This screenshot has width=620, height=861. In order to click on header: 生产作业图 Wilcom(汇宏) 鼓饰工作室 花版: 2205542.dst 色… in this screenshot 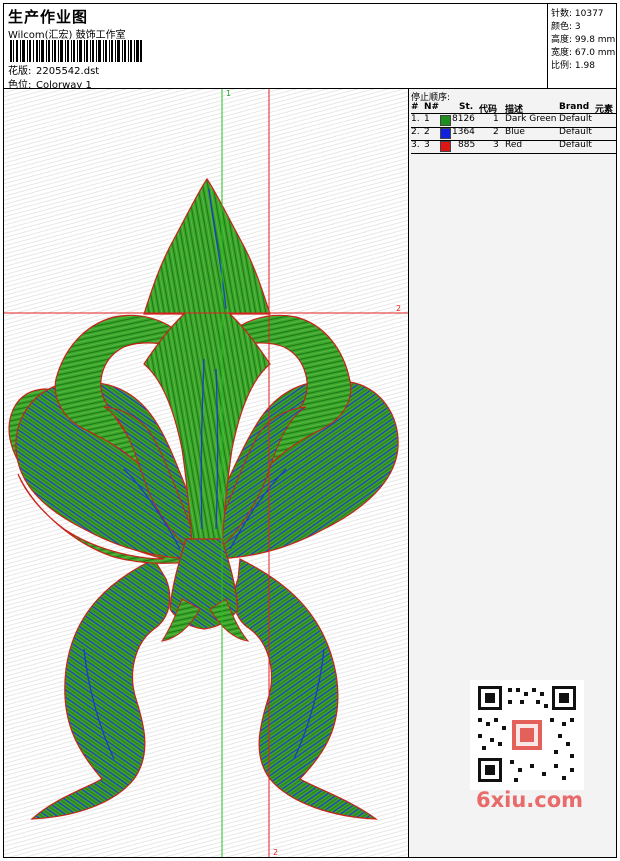, I will do `click(275, 47)`.